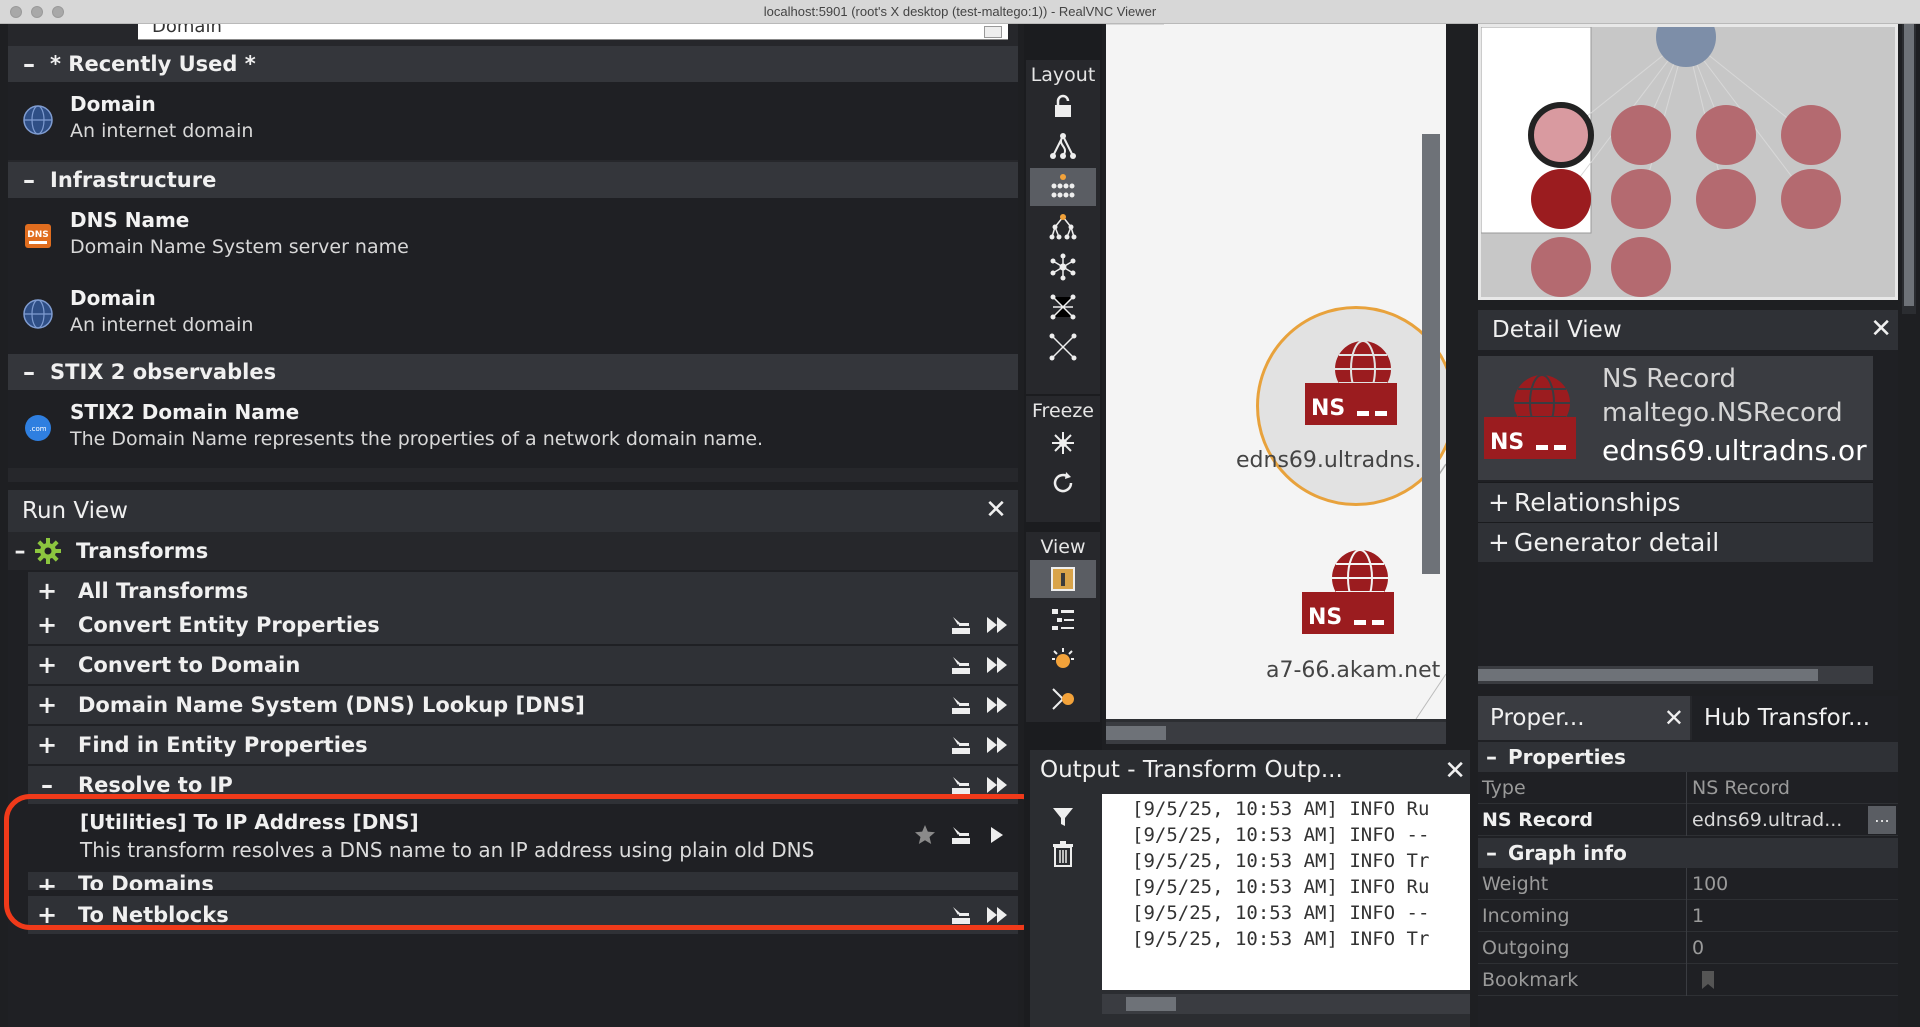 The width and height of the screenshot is (1920, 1027). Describe the element at coordinates (1688, 162) in the screenshot. I see `overview-minimap` at that location.